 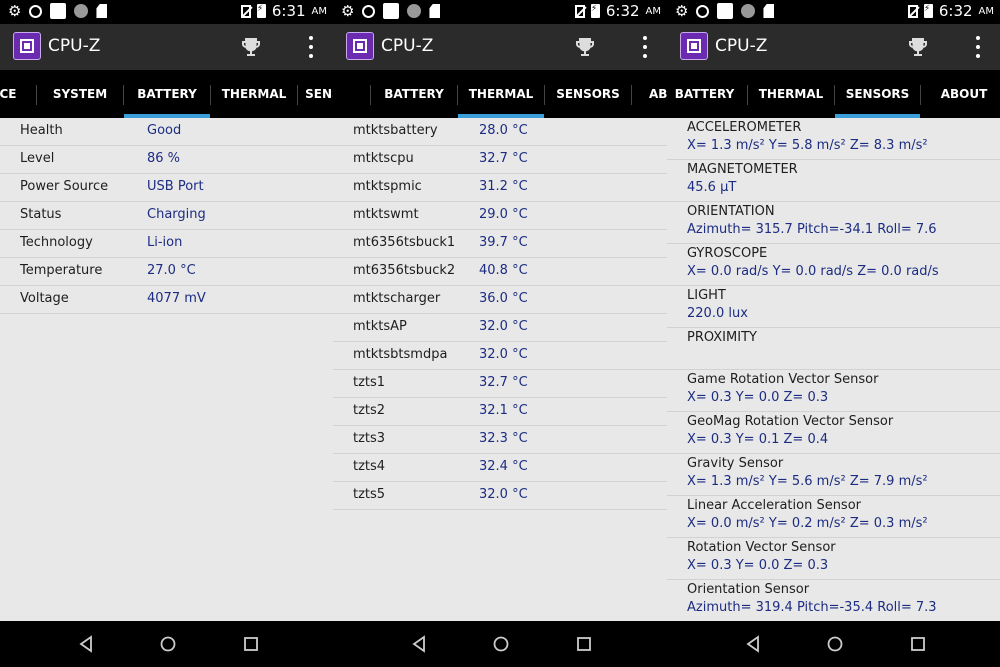 I want to click on sensor-name: MAGNETOMETER, so click(x=742, y=169).